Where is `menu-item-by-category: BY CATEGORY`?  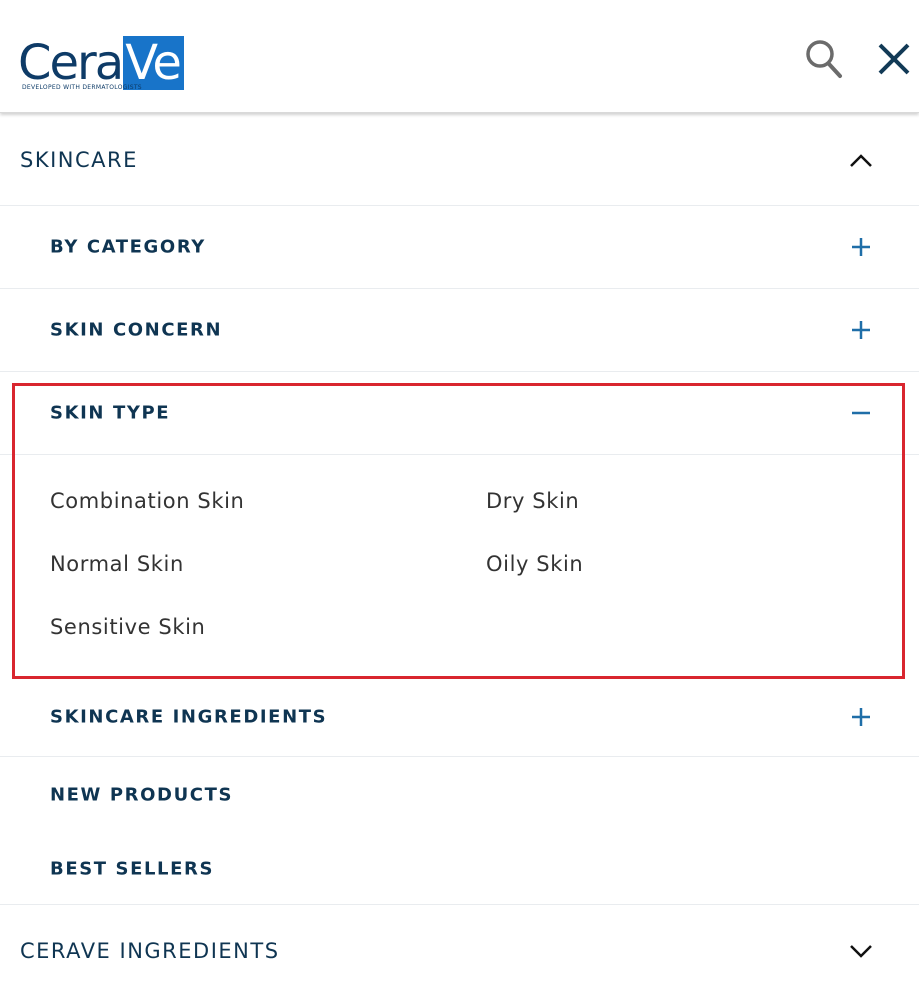
menu-item-by-category: BY CATEGORY is located at coordinates (459, 247).